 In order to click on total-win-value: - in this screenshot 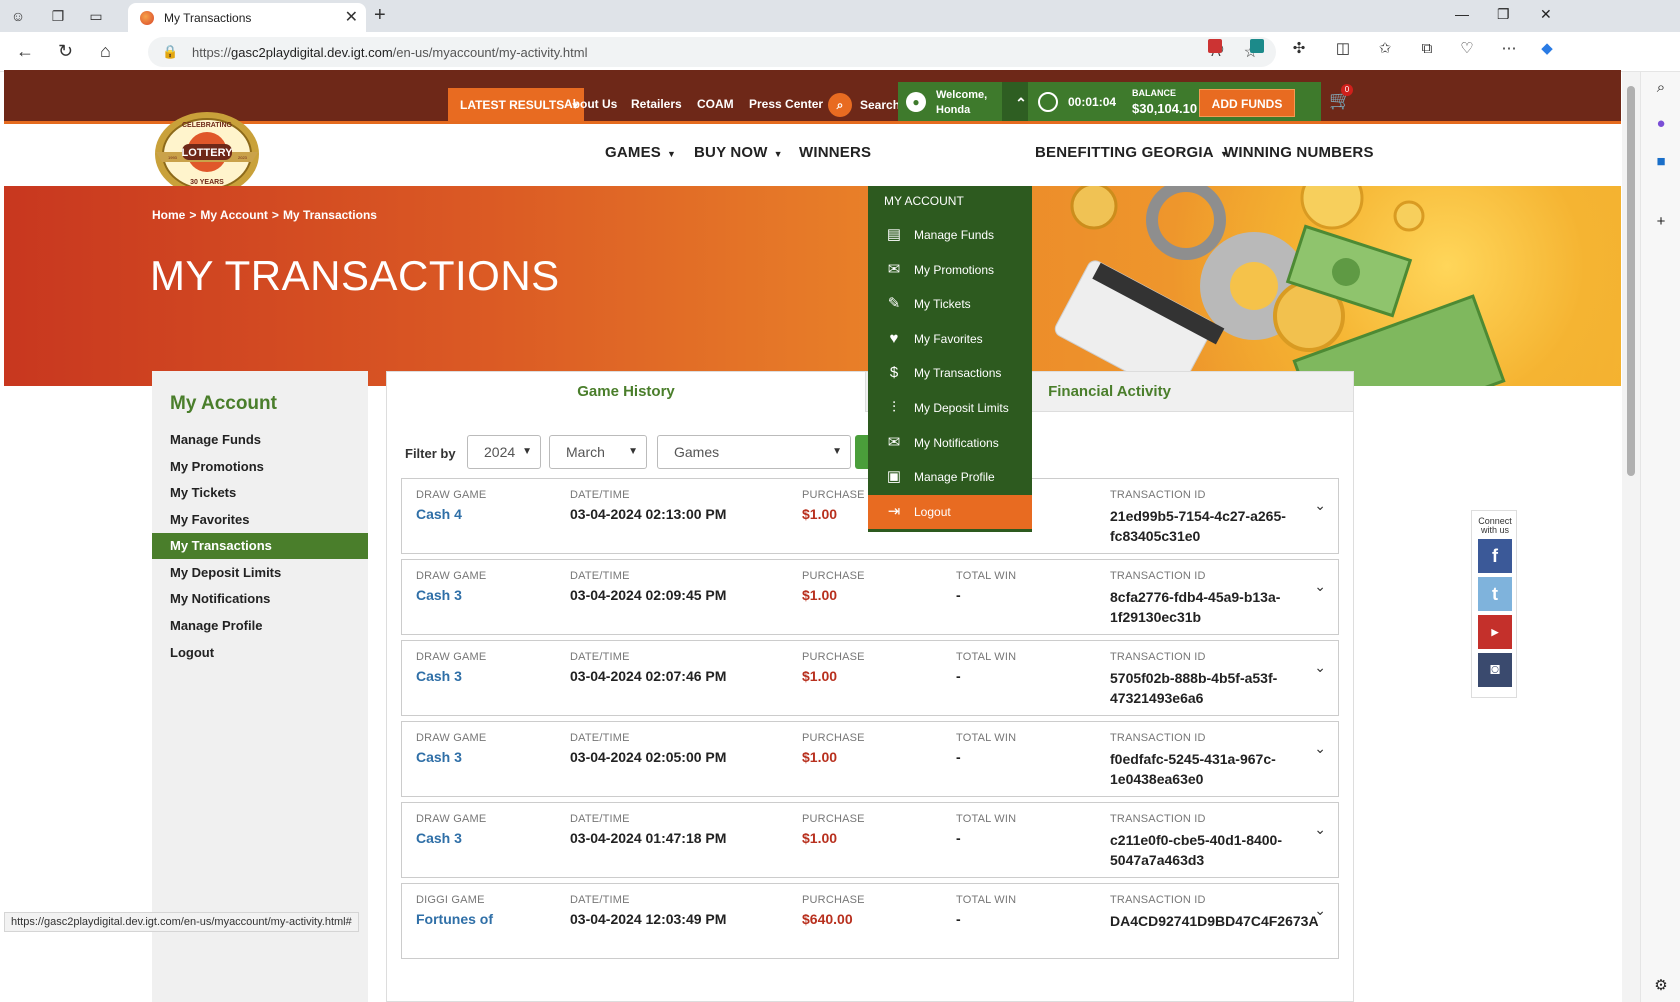, I will do `click(958, 676)`.